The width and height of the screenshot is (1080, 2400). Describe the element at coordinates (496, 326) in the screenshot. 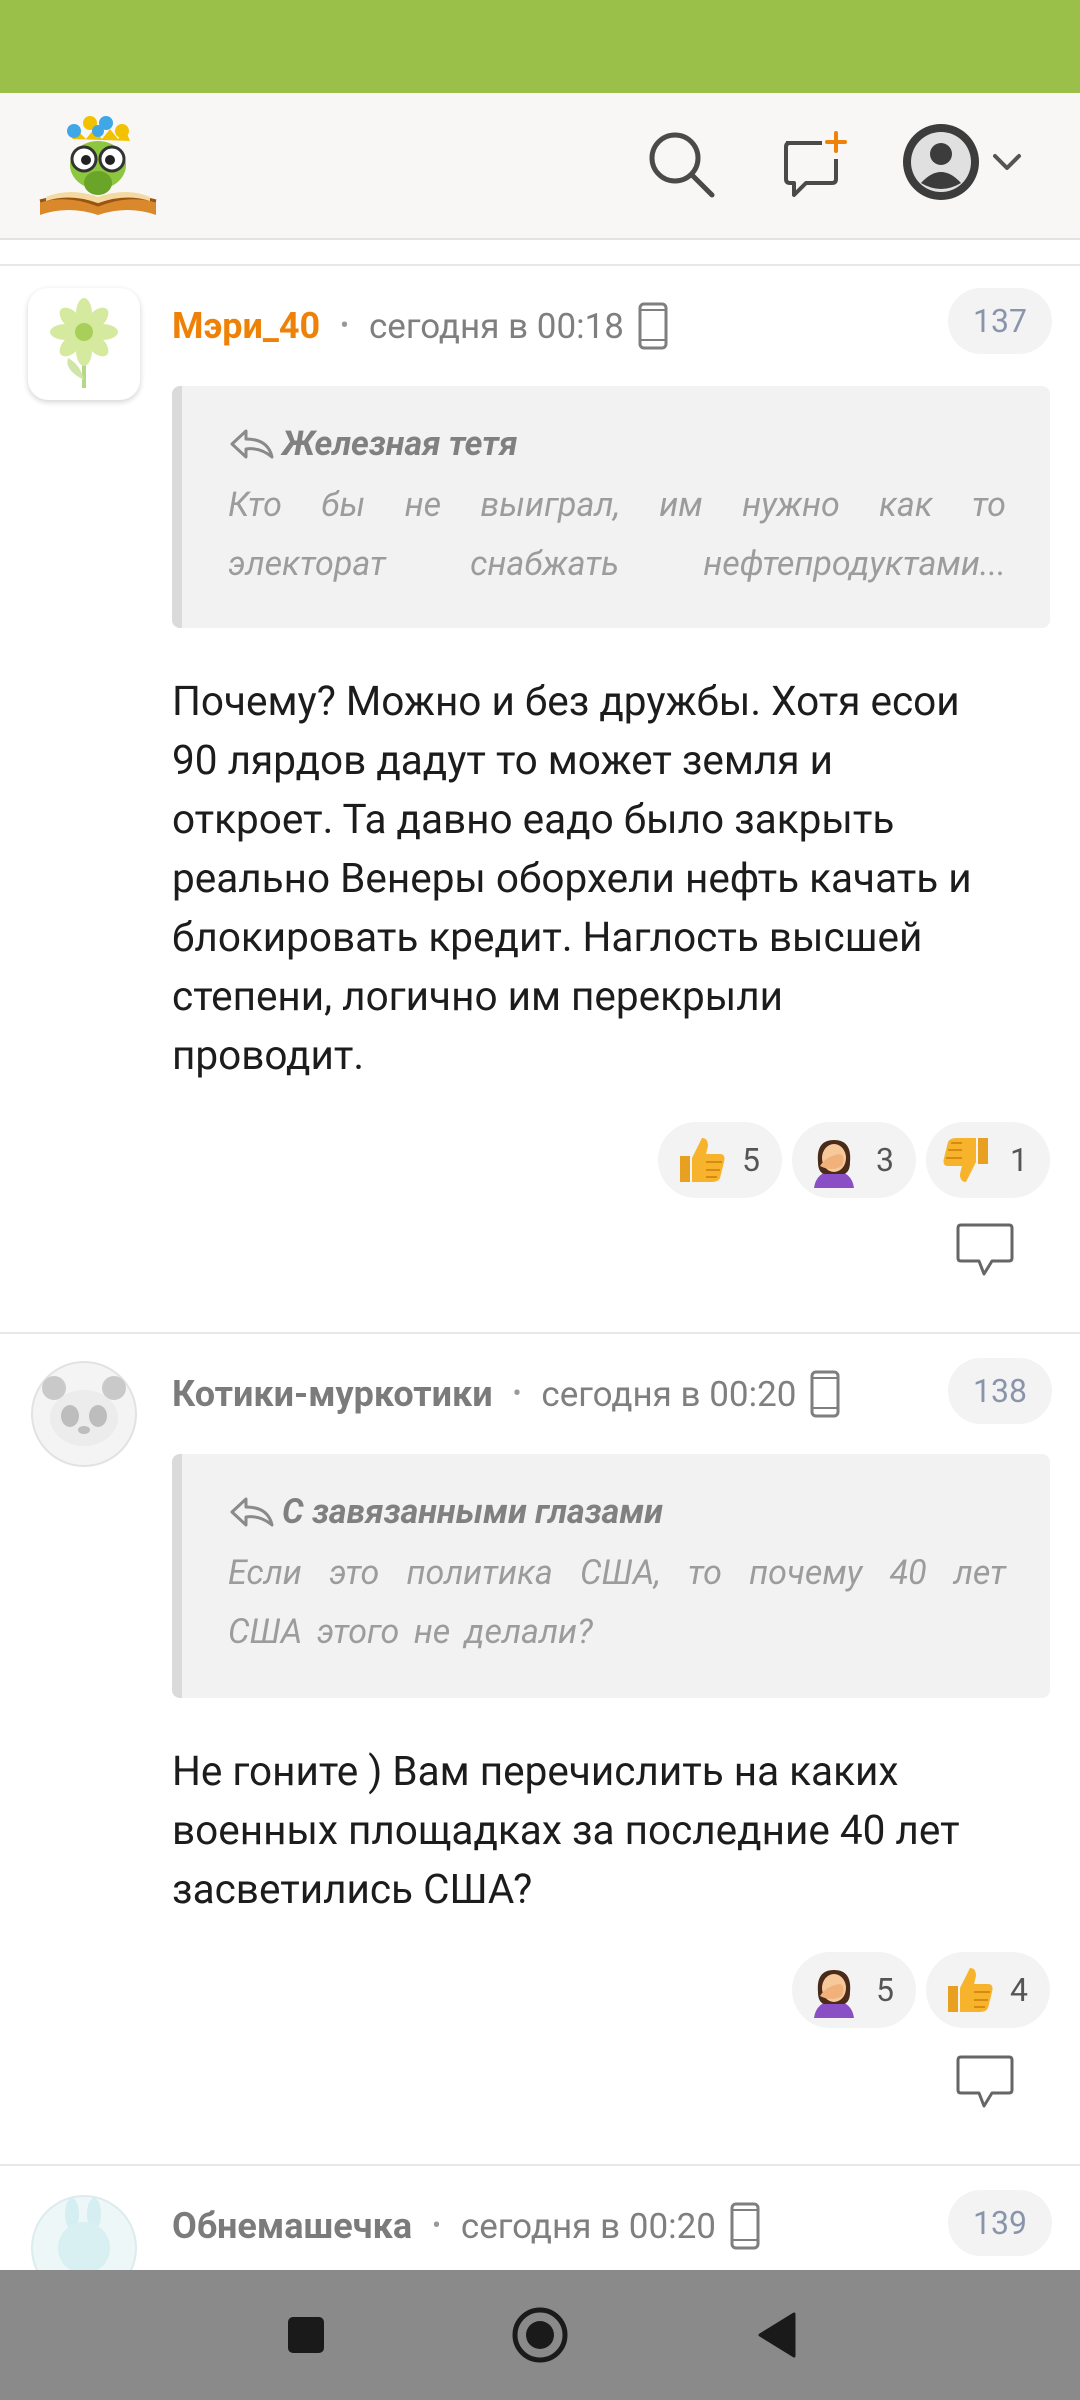

I see `comment-time: сегодня в 00:18` at that location.